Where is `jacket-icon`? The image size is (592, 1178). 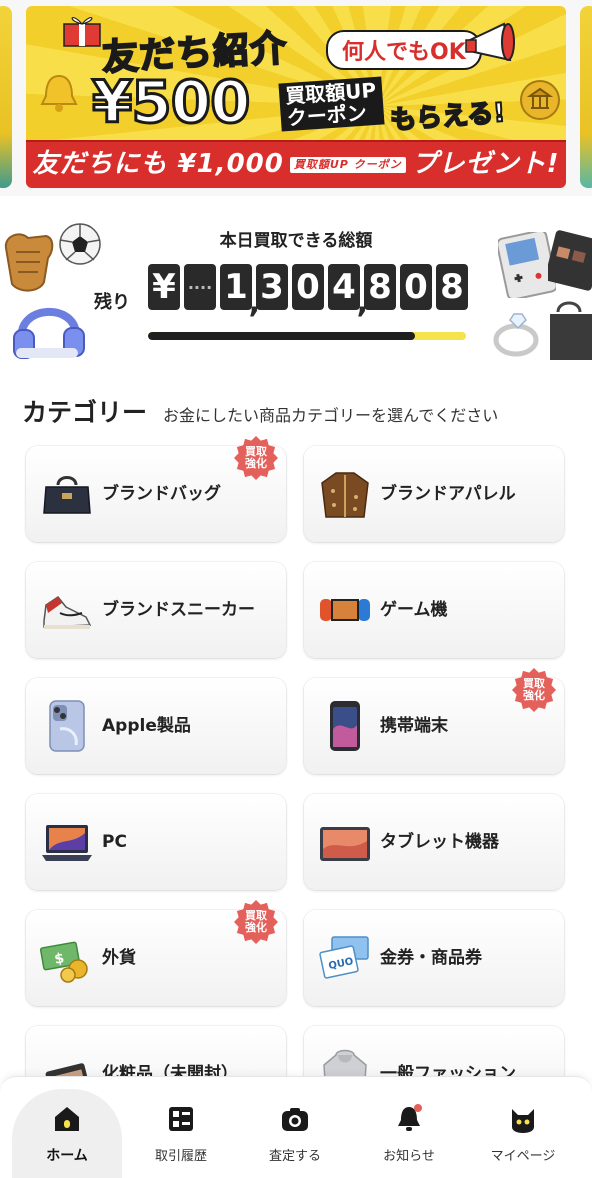 jacket-icon is located at coordinates (345, 494).